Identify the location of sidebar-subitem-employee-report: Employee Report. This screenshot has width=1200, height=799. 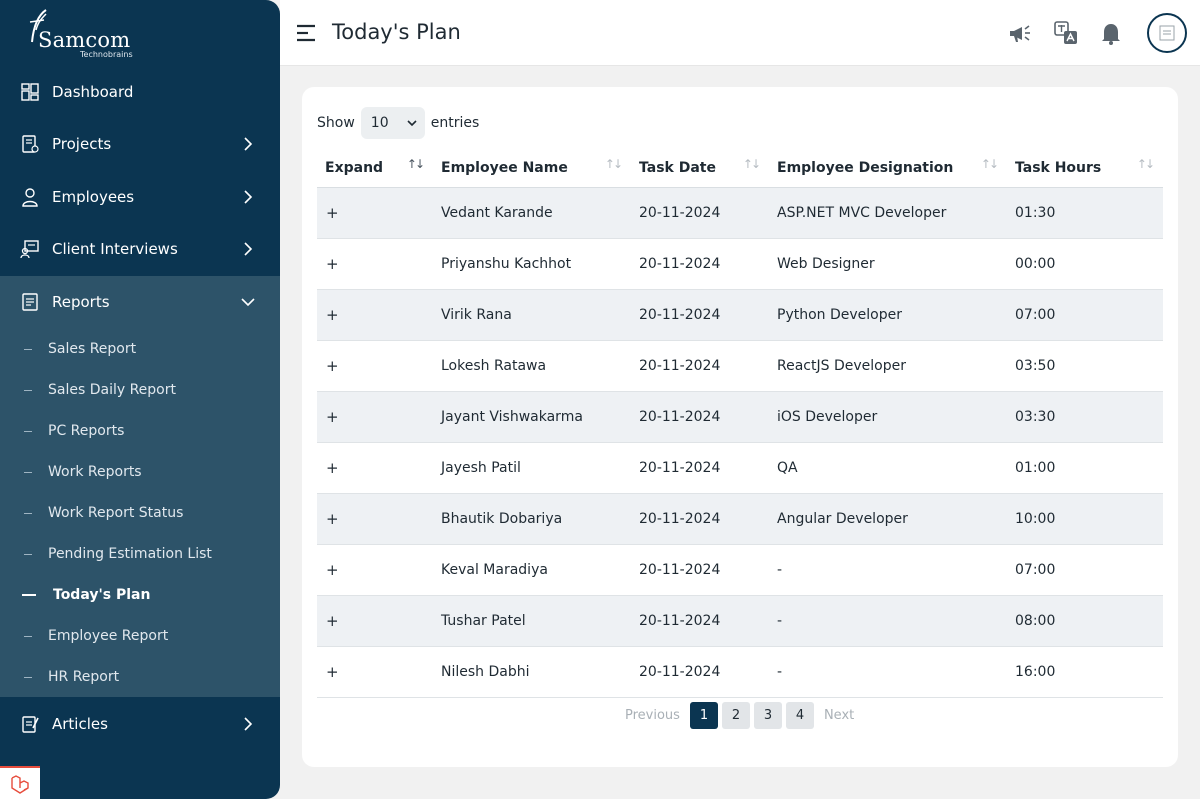
(140, 636).